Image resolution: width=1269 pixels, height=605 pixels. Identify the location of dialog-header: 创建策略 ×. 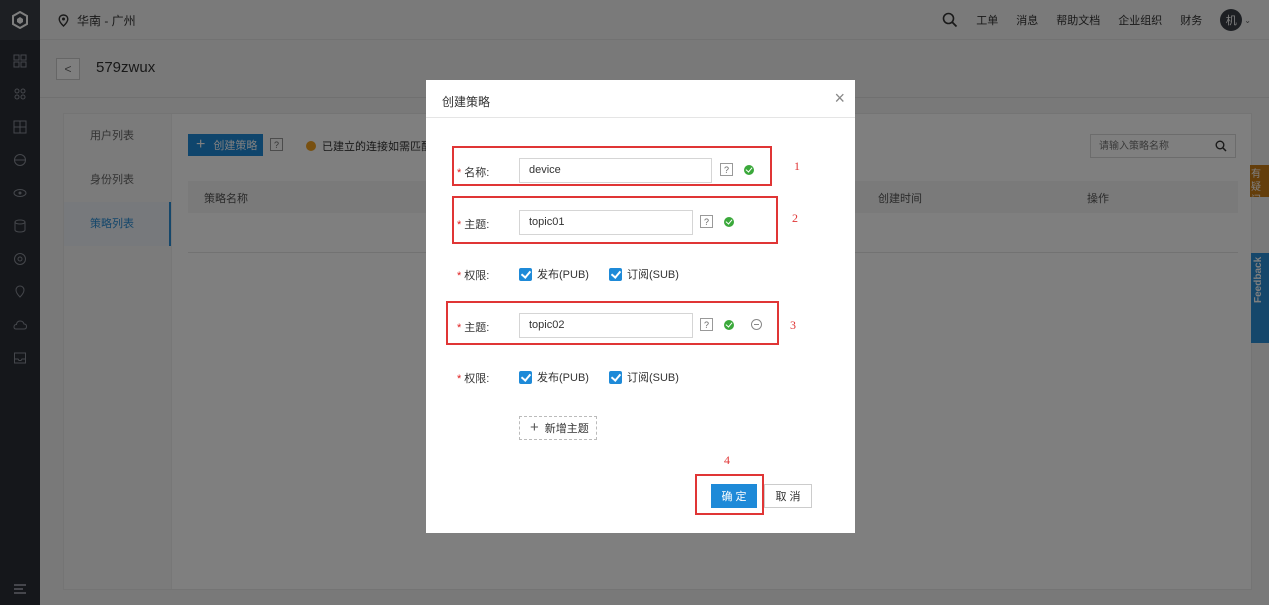
(640, 99).